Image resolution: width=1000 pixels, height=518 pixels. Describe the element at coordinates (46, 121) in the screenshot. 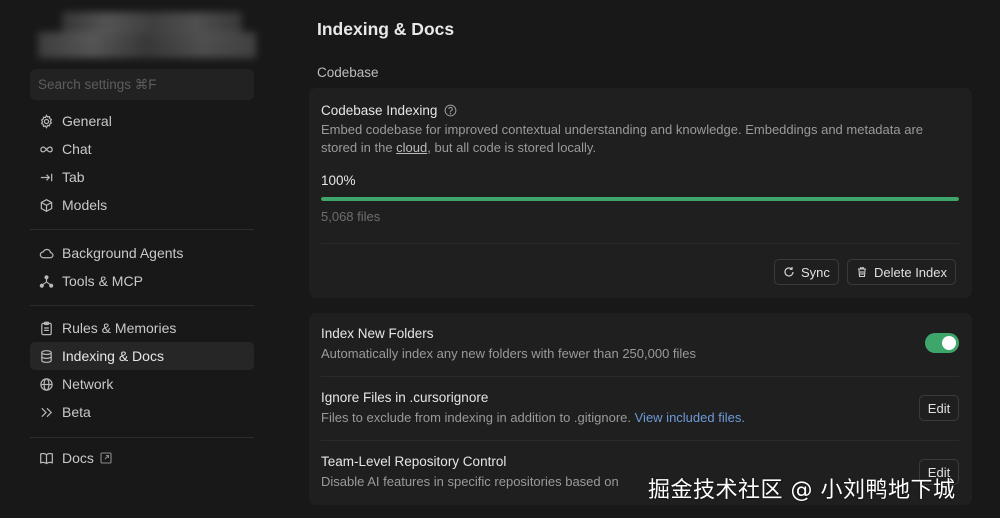

I see `gear-icon` at that location.